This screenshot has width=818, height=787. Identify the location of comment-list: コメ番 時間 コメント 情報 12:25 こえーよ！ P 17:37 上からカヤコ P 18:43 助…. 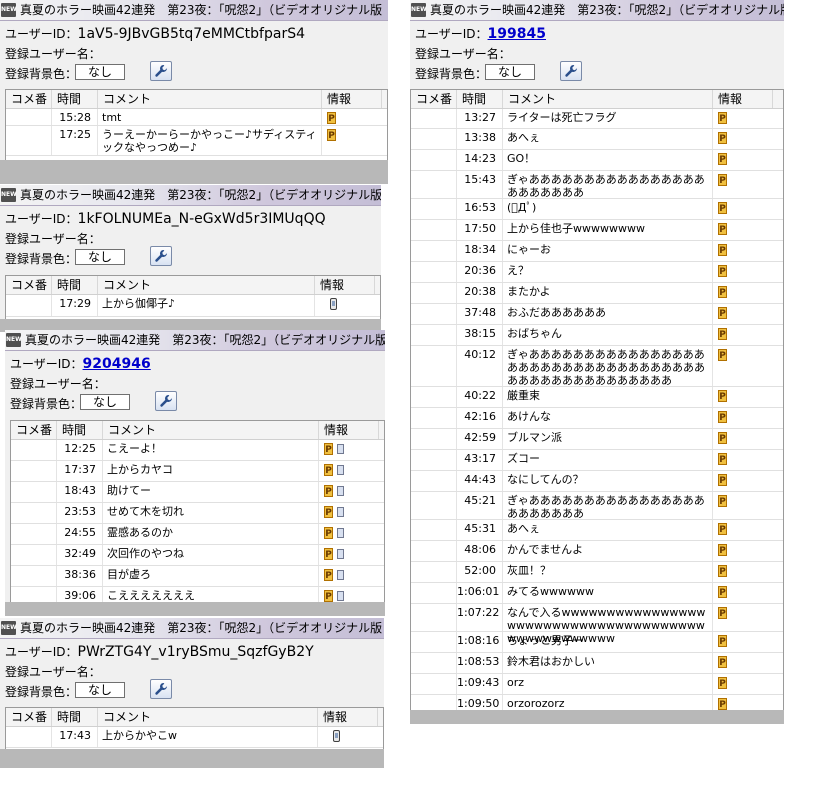
(197, 512).